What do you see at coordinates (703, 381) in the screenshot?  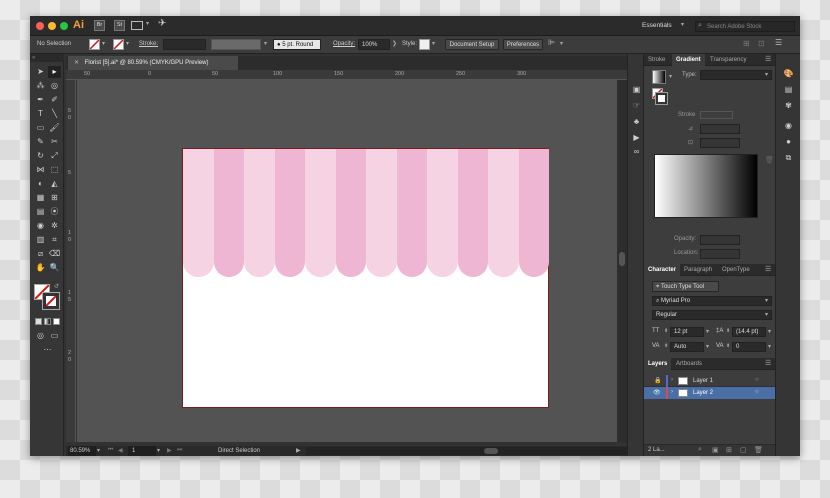 I see `layer-name: Layer 1` at bounding box center [703, 381].